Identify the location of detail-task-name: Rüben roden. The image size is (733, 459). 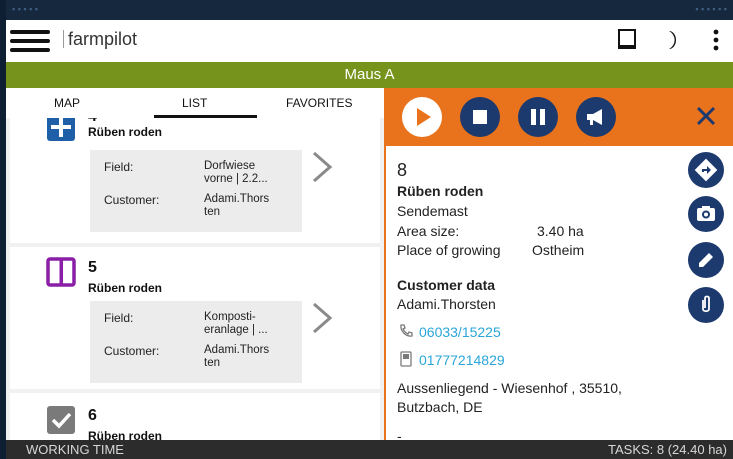
(440, 191).